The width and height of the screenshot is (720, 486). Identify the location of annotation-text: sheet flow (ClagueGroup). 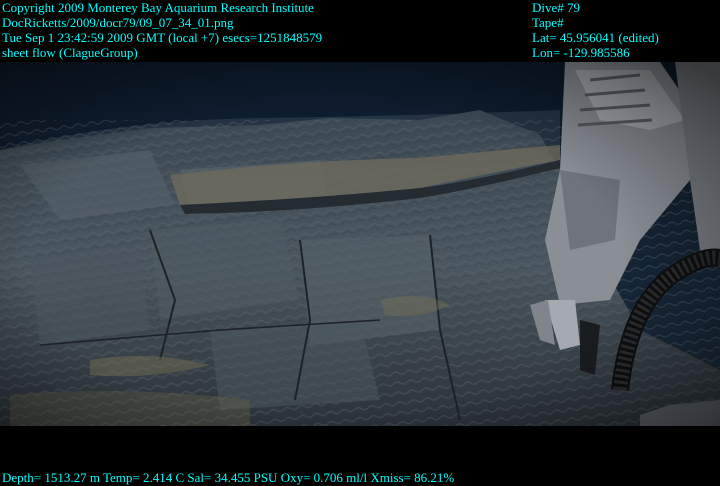
(70, 52).